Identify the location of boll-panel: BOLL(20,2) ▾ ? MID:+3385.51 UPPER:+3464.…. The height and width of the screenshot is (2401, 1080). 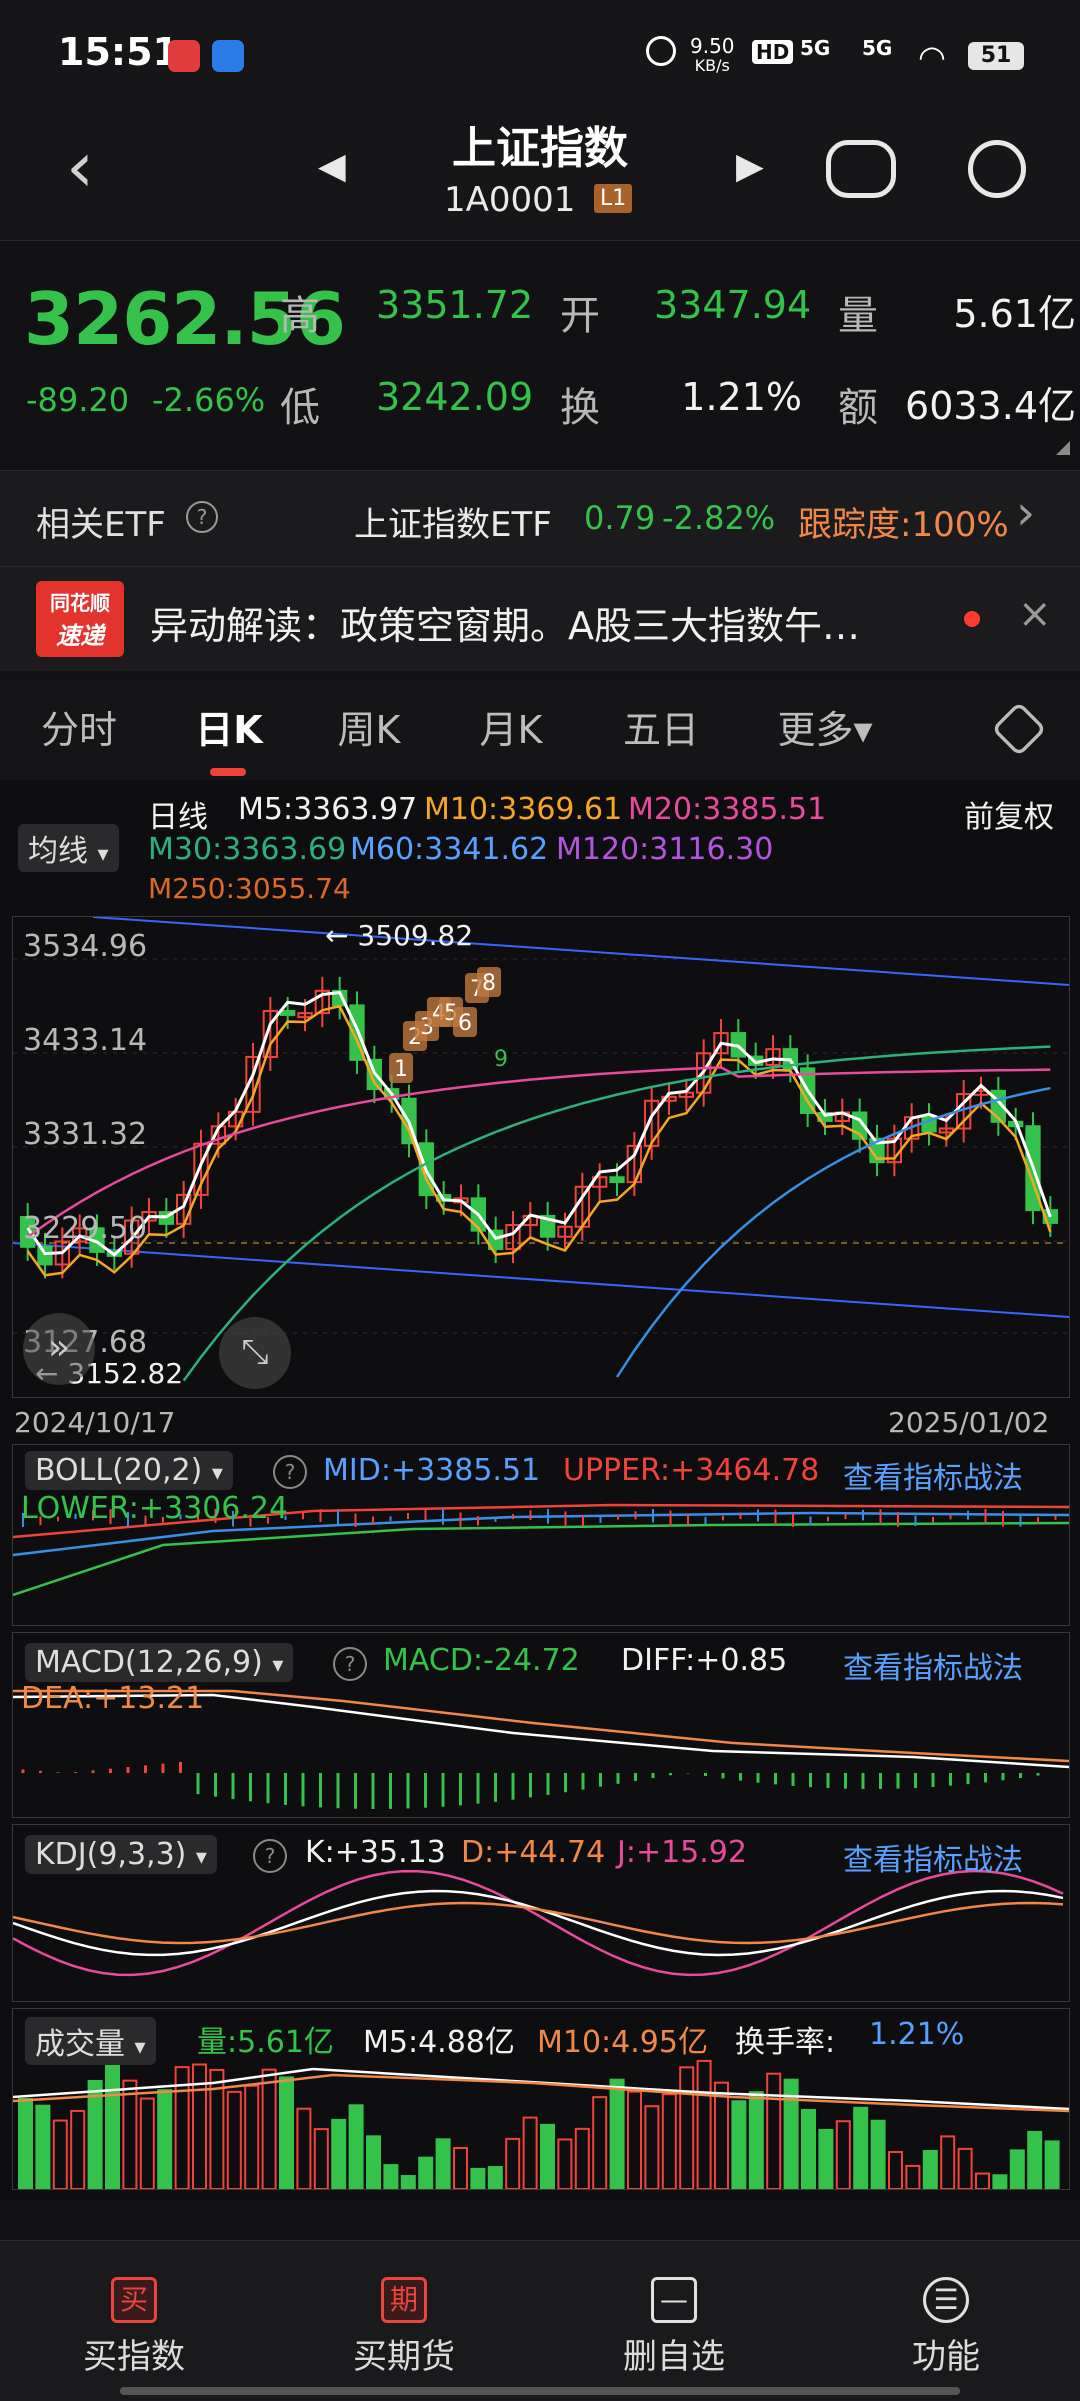
(541, 1535).